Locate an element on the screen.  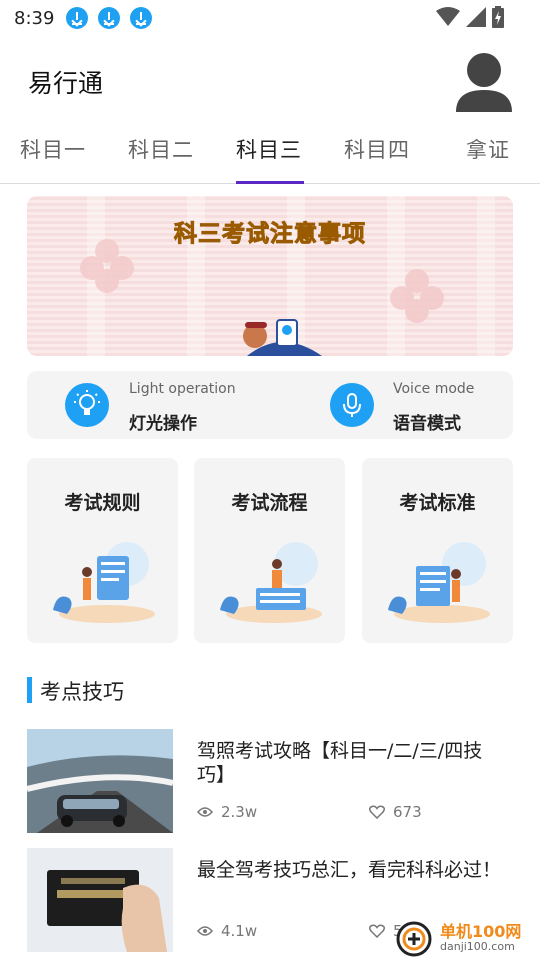
light-operation-label: 灯光操作 is located at coordinates (163, 424).